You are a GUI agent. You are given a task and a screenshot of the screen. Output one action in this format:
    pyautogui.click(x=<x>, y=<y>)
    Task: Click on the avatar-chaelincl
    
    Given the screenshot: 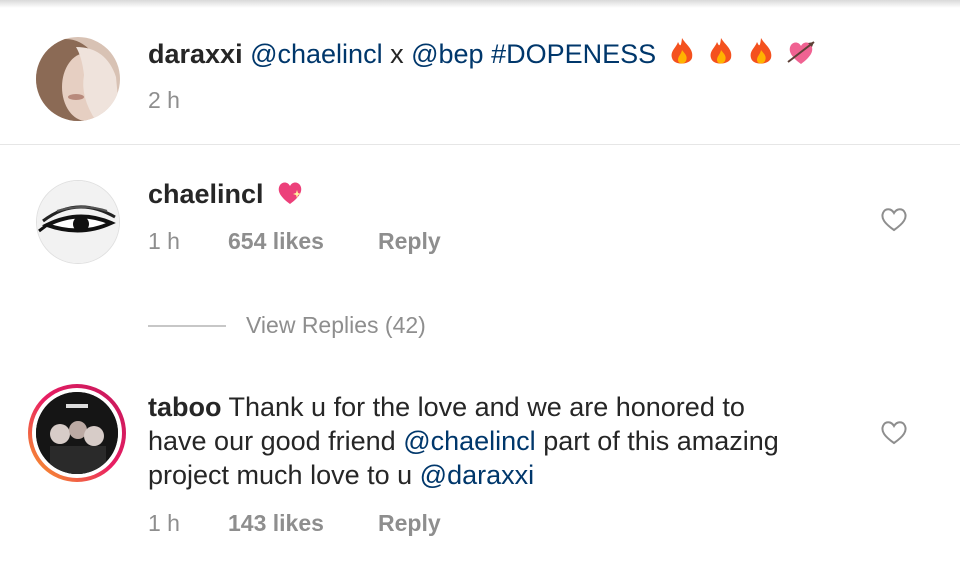 What is the action you would take?
    pyautogui.click(x=78, y=222)
    